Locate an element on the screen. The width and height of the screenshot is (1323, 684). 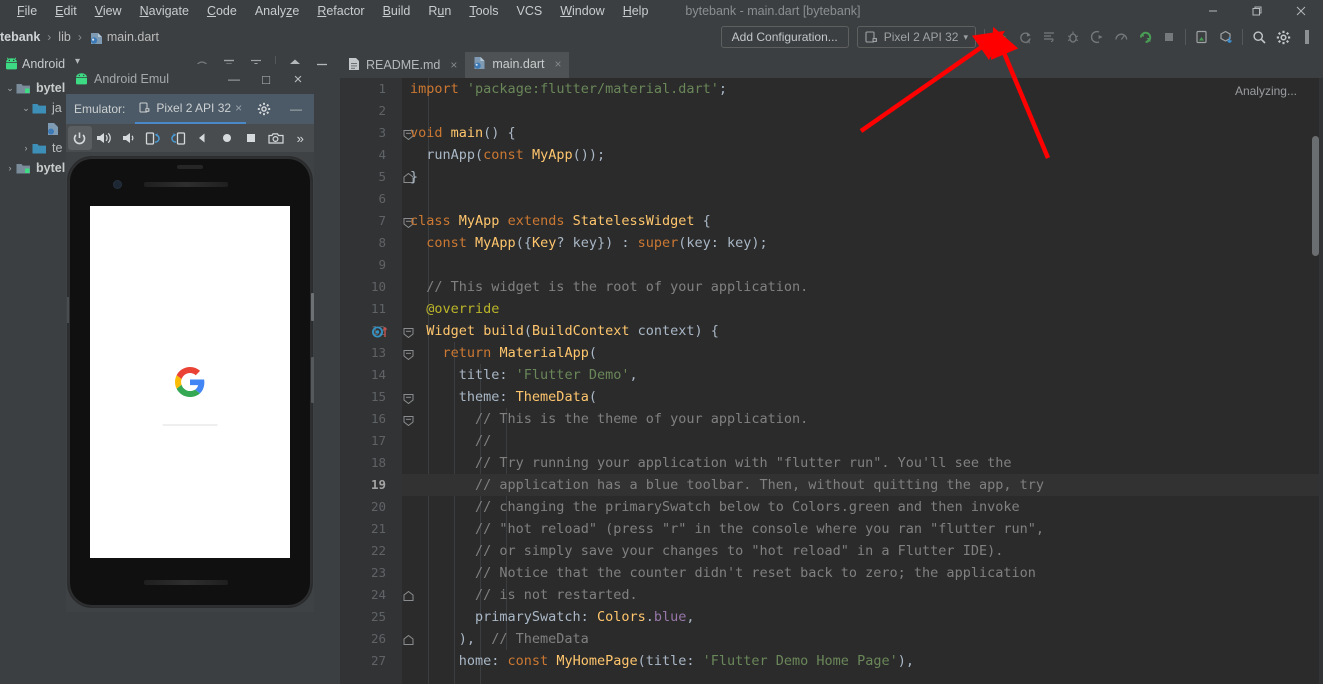
device-power-button is located at coordinates (312, 307).